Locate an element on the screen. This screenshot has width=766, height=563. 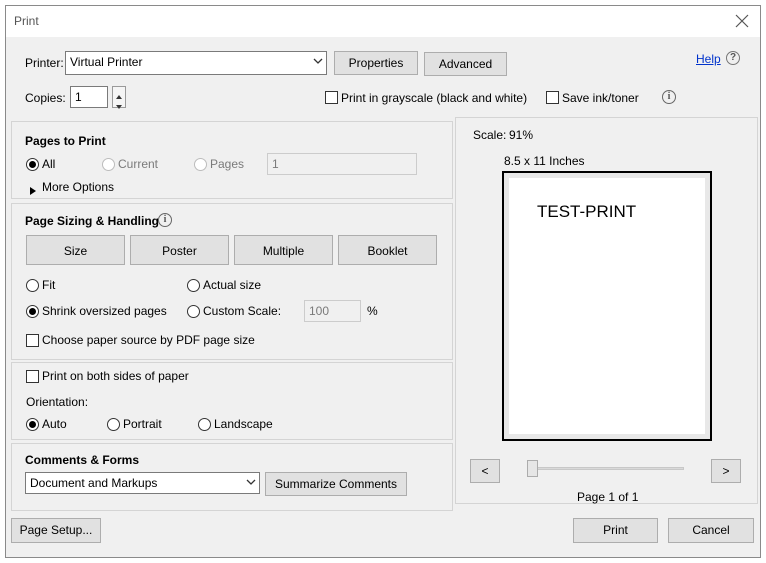
grayscale-label: Print in grayscale (black and white) is located at coordinates (434, 98).